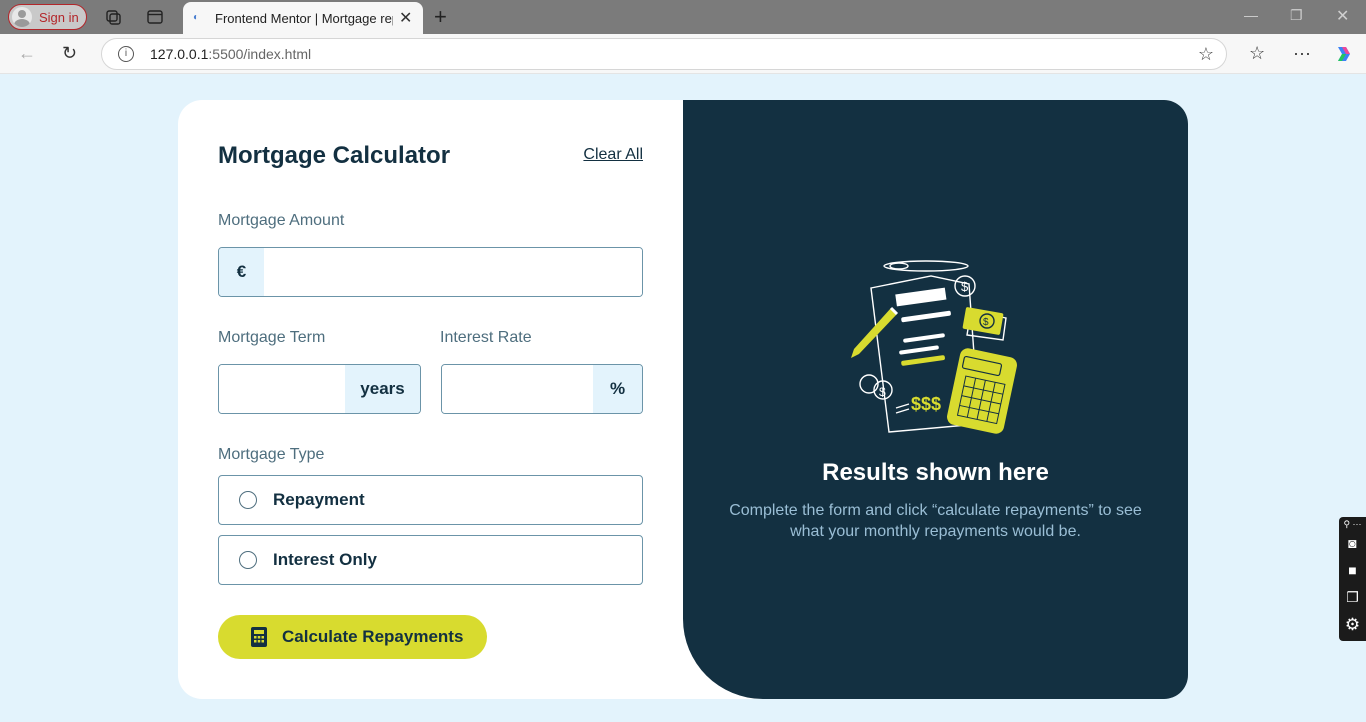 Image resolution: width=1366 pixels, height=722 pixels. What do you see at coordinates (1302, 53) in the screenshot?
I see `more-options-icon: ···` at bounding box center [1302, 53].